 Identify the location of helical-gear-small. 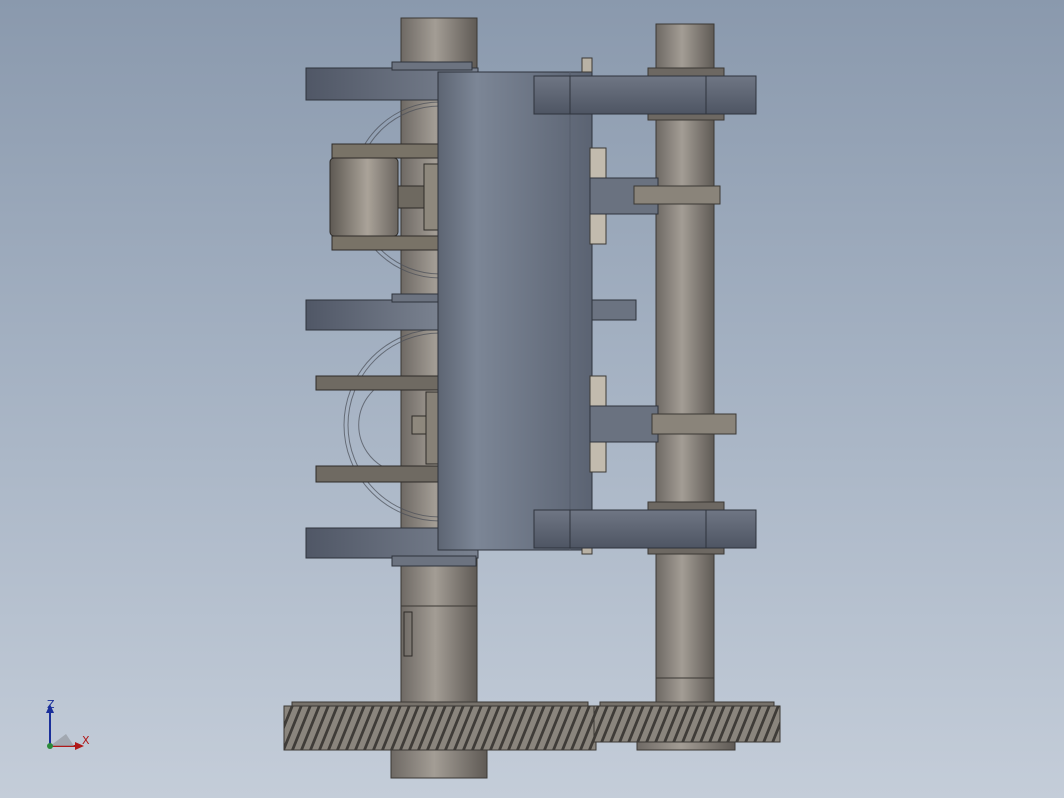
(687, 722).